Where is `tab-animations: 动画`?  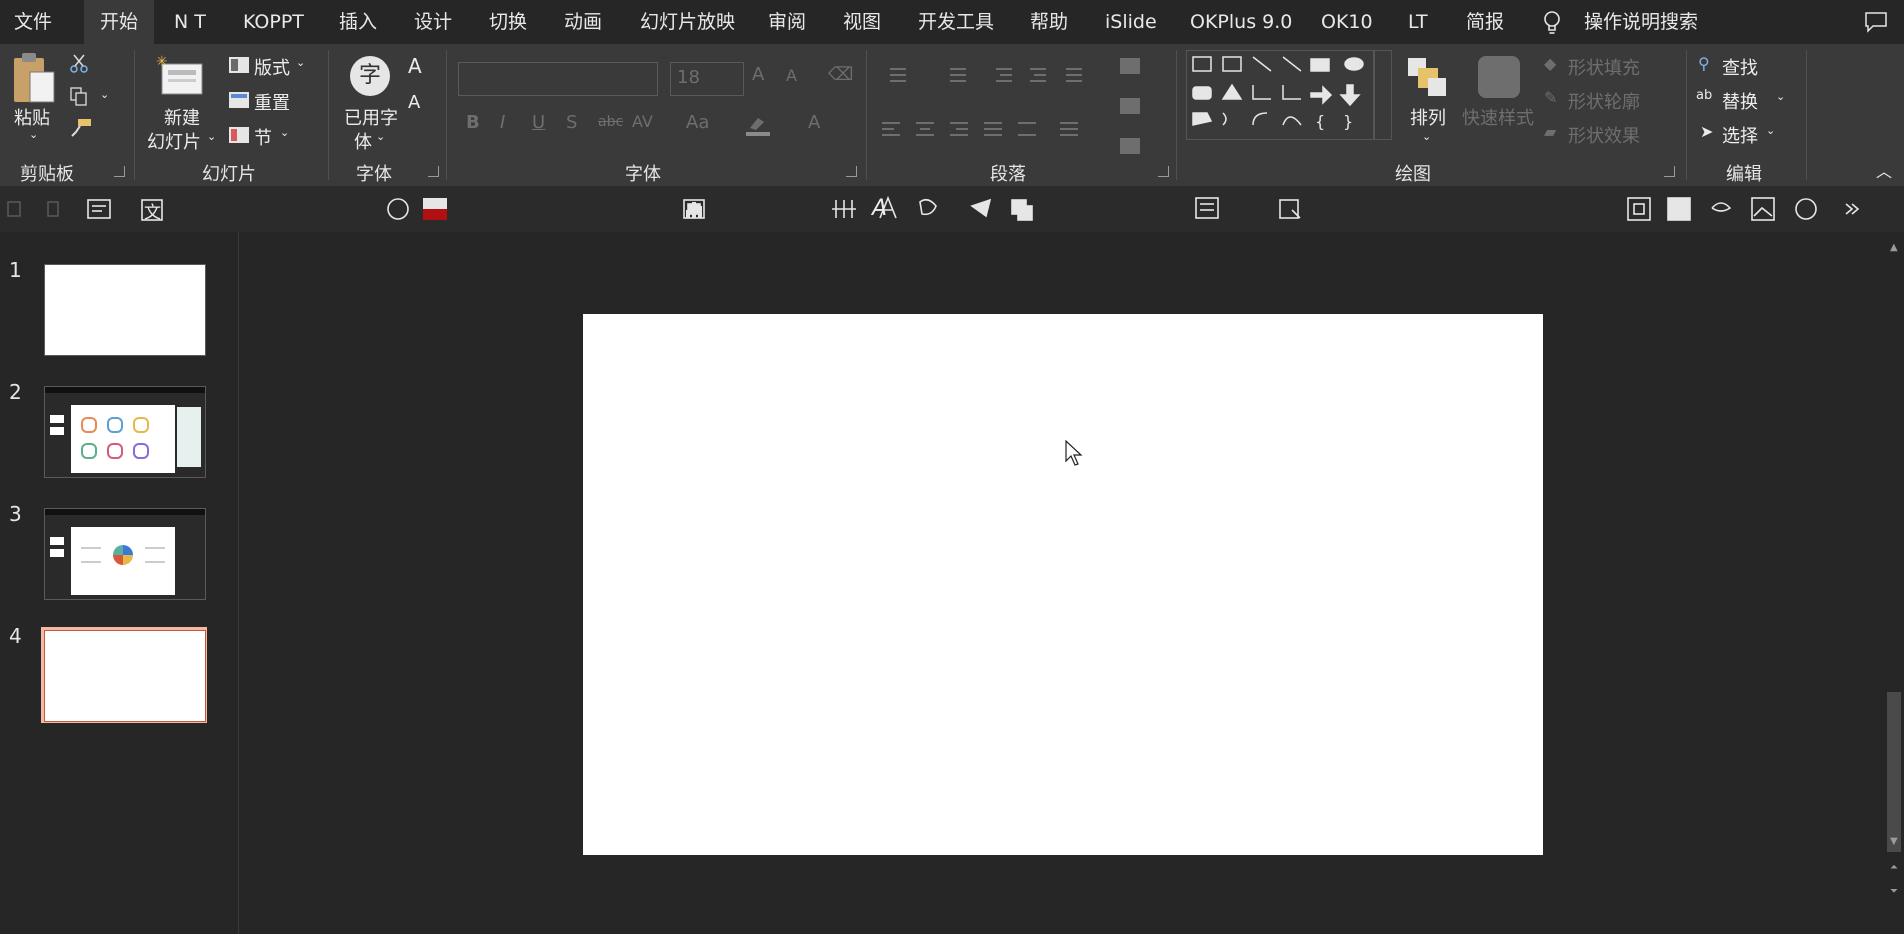 tab-animations: 动画 is located at coordinates (583, 22).